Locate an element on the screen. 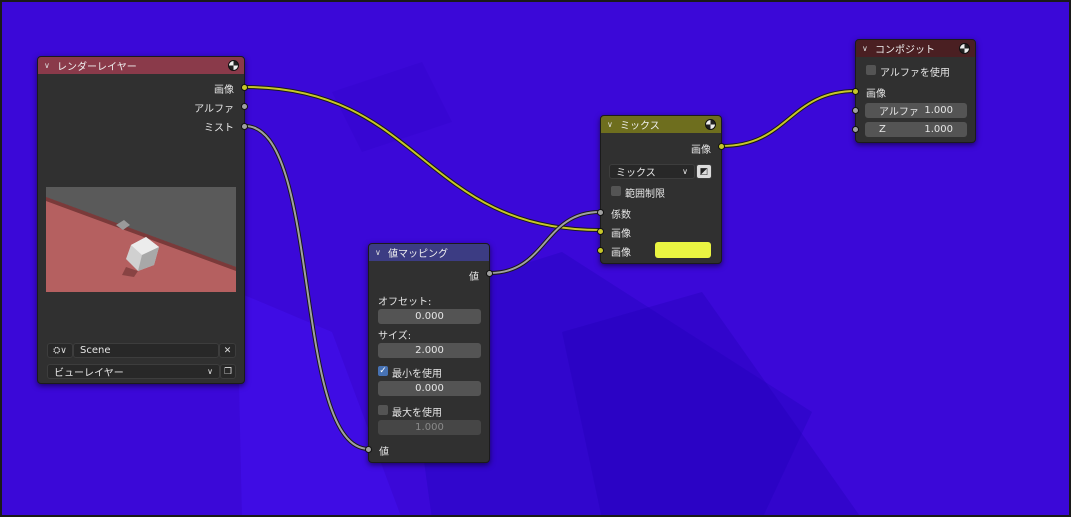 The width and height of the screenshot is (1071, 517). offset-label: オフセット: is located at coordinates (405, 302).